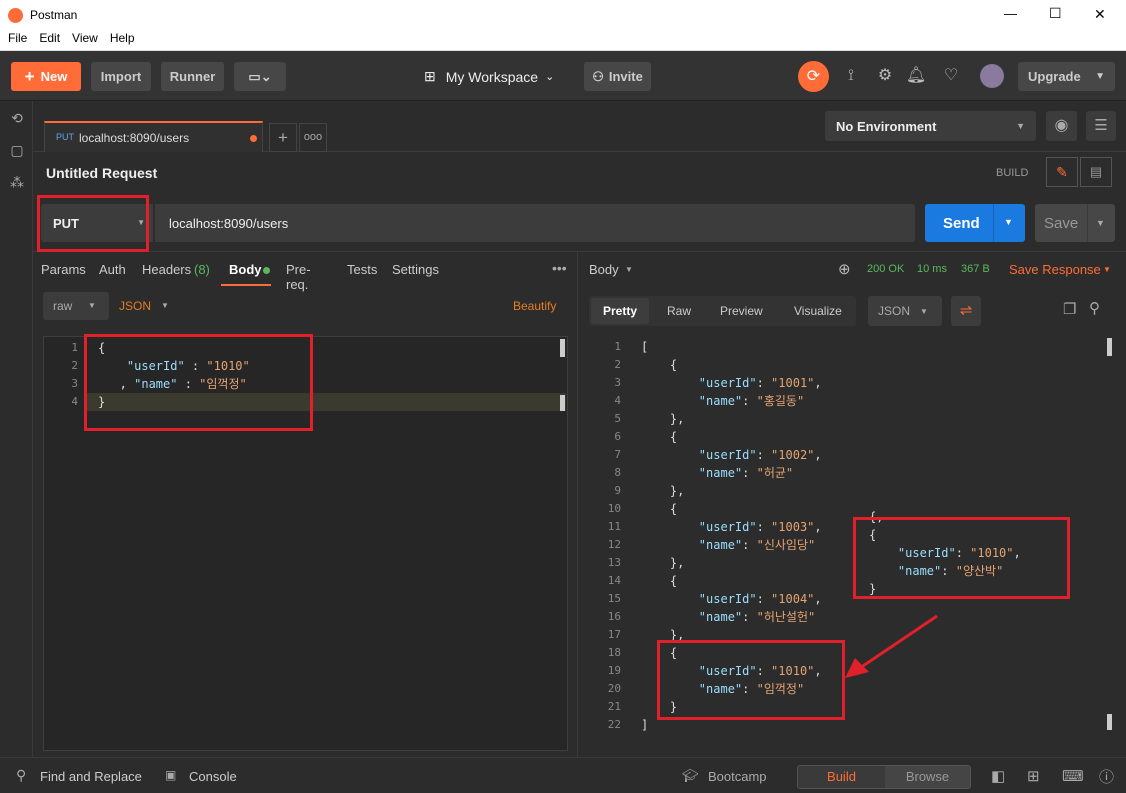 This screenshot has width=1126, height=793. What do you see at coordinates (91, 776) in the screenshot?
I see `find-replace-button: Find and Replace` at bounding box center [91, 776].